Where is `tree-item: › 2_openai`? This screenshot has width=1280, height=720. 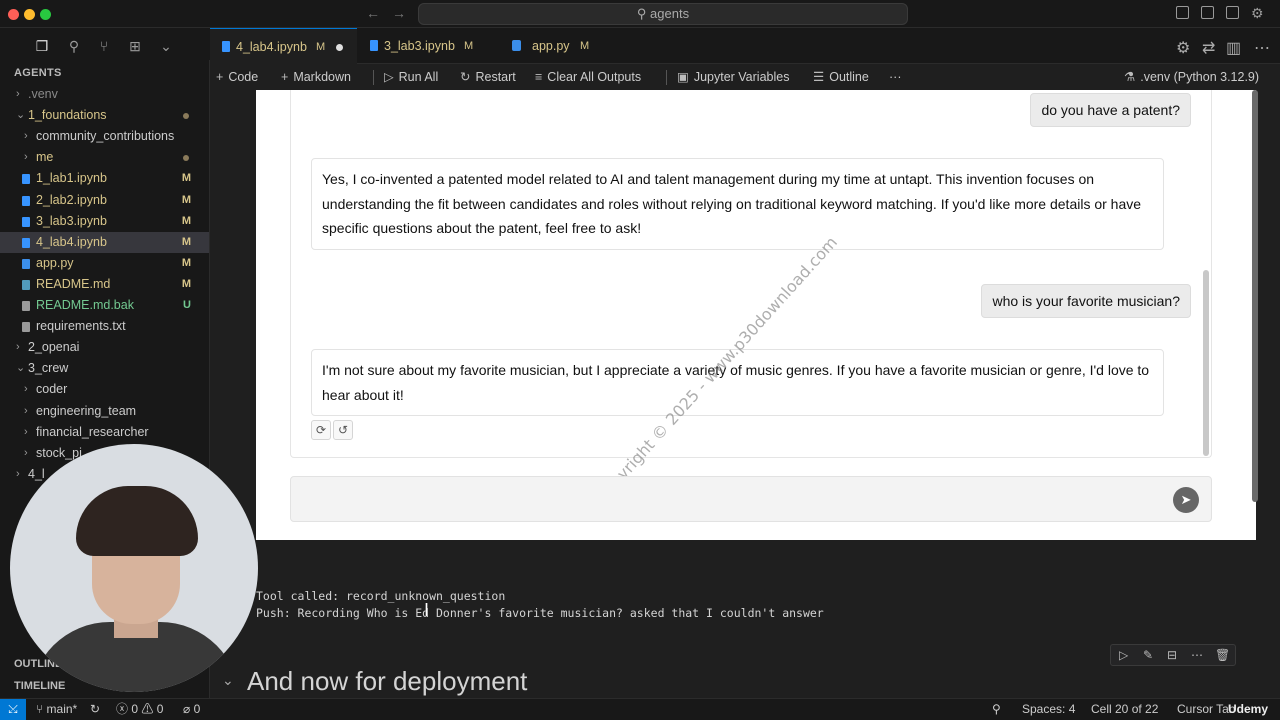 tree-item: › 2_openai is located at coordinates (104, 347).